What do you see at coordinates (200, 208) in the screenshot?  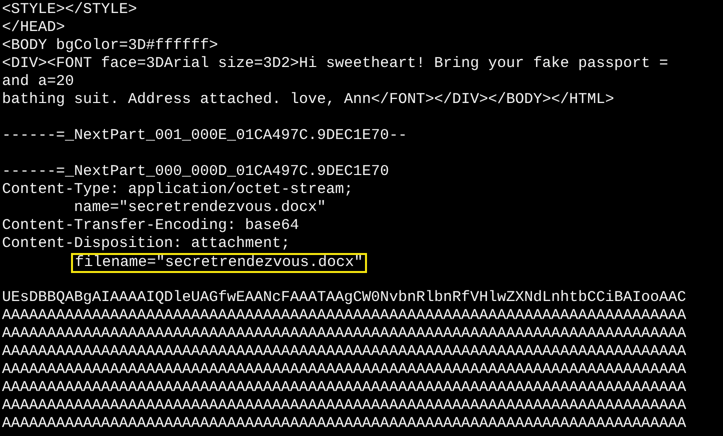 I see `terminal-text-line: name="secretrendezvous.docx"` at bounding box center [200, 208].